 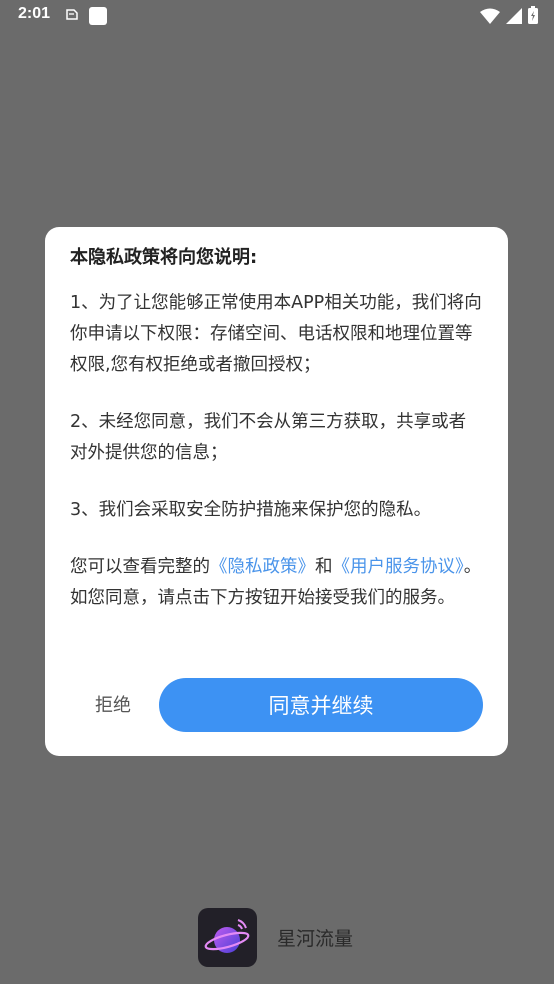 What do you see at coordinates (251, 510) in the screenshot?
I see `security-paragraph: 3、我们会采取安全防护措施来保护您的隐私。` at bounding box center [251, 510].